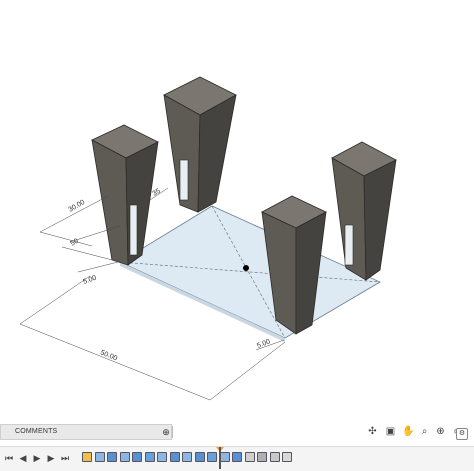 The image size is (474, 471). I want to click on fit-icon: ⊕, so click(440, 431).